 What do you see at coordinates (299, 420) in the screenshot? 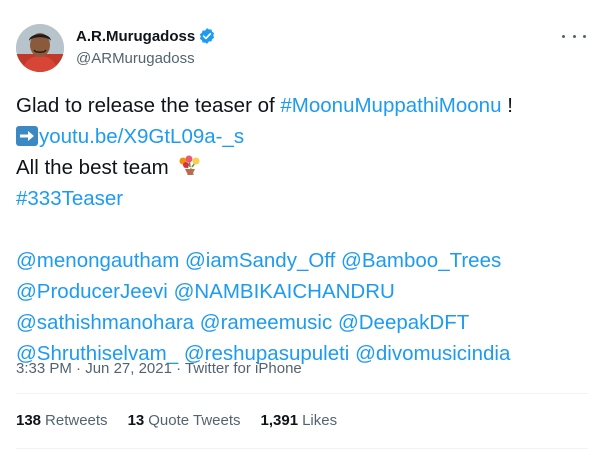
I see `likes-stat: 1,391 Likes` at bounding box center [299, 420].